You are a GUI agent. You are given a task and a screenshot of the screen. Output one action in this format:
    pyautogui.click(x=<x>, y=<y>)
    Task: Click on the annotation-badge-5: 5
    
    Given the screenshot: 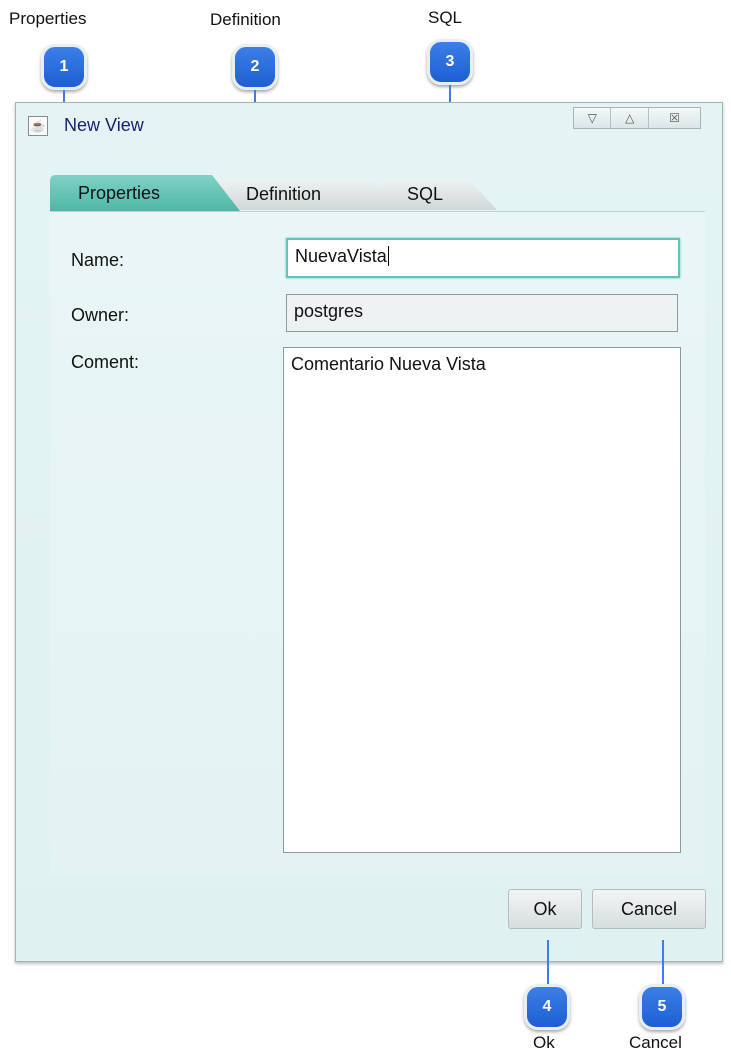 What is the action you would take?
    pyautogui.click(x=662, y=1007)
    